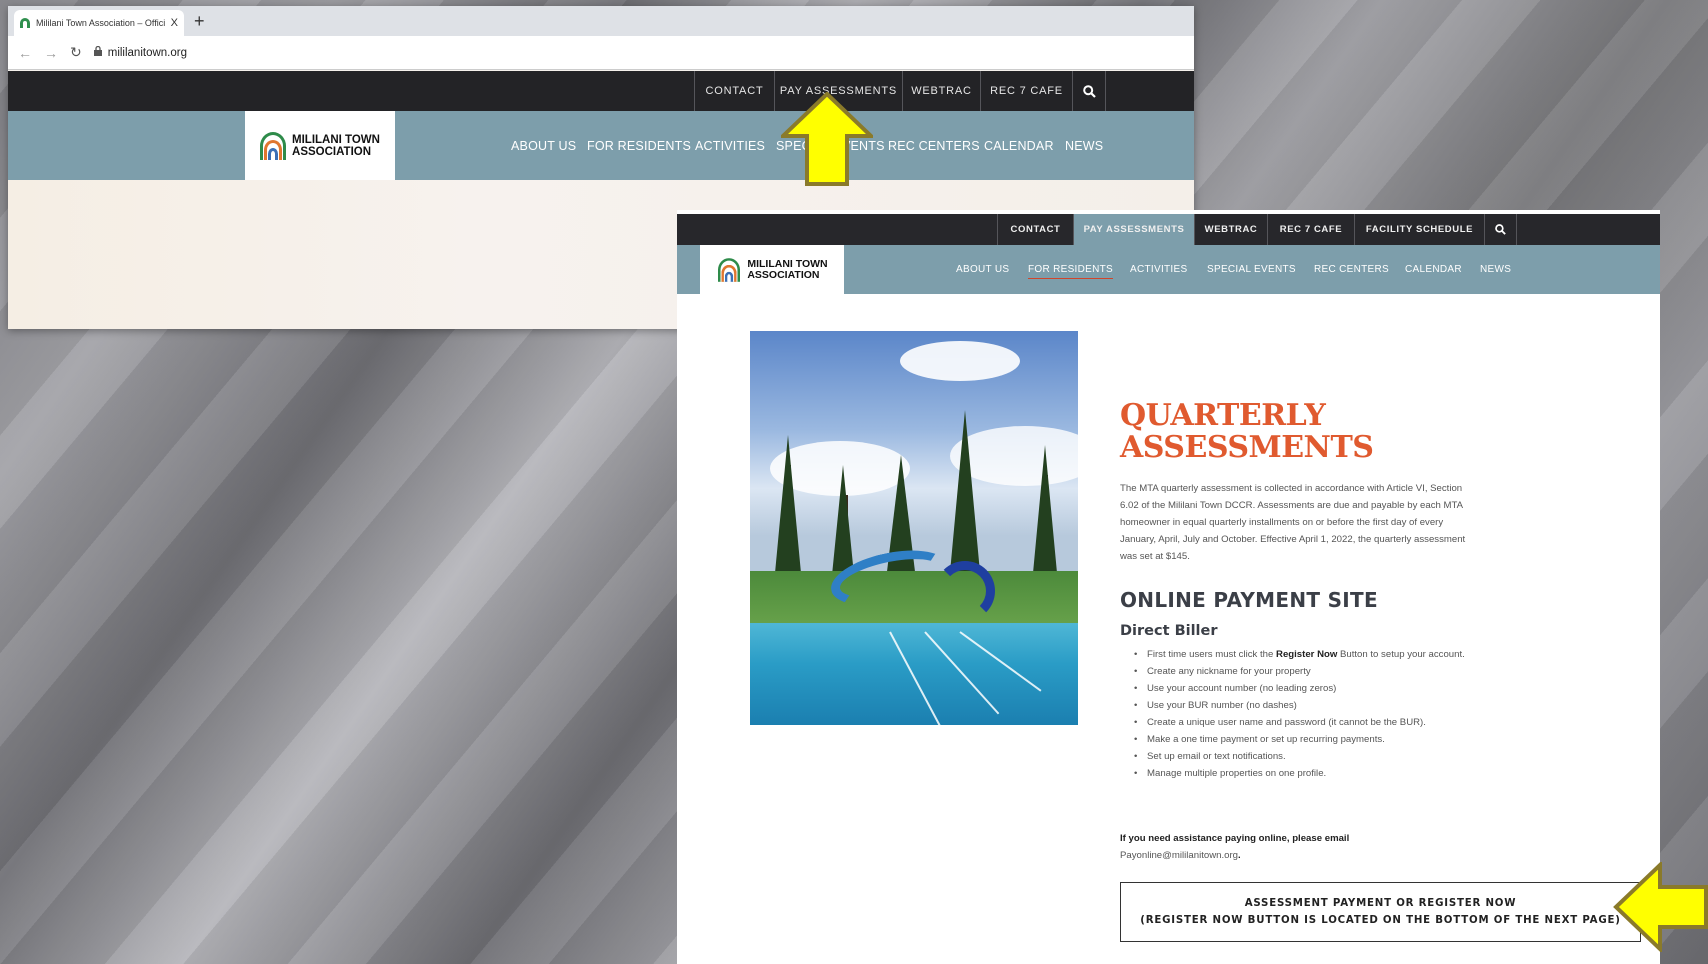 The height and width of the screenshot is (964, 1708). What do you see at coordinates (25, 23) in the screenshot?
I see `favicon-icon` at bounding box center [25, 23].